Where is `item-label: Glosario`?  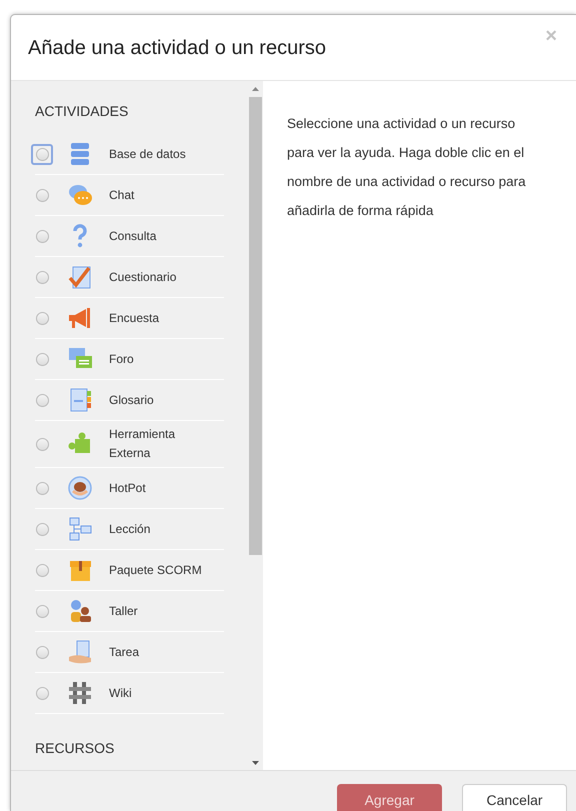
item-label: Glosario is located at coordinates (161, 400).